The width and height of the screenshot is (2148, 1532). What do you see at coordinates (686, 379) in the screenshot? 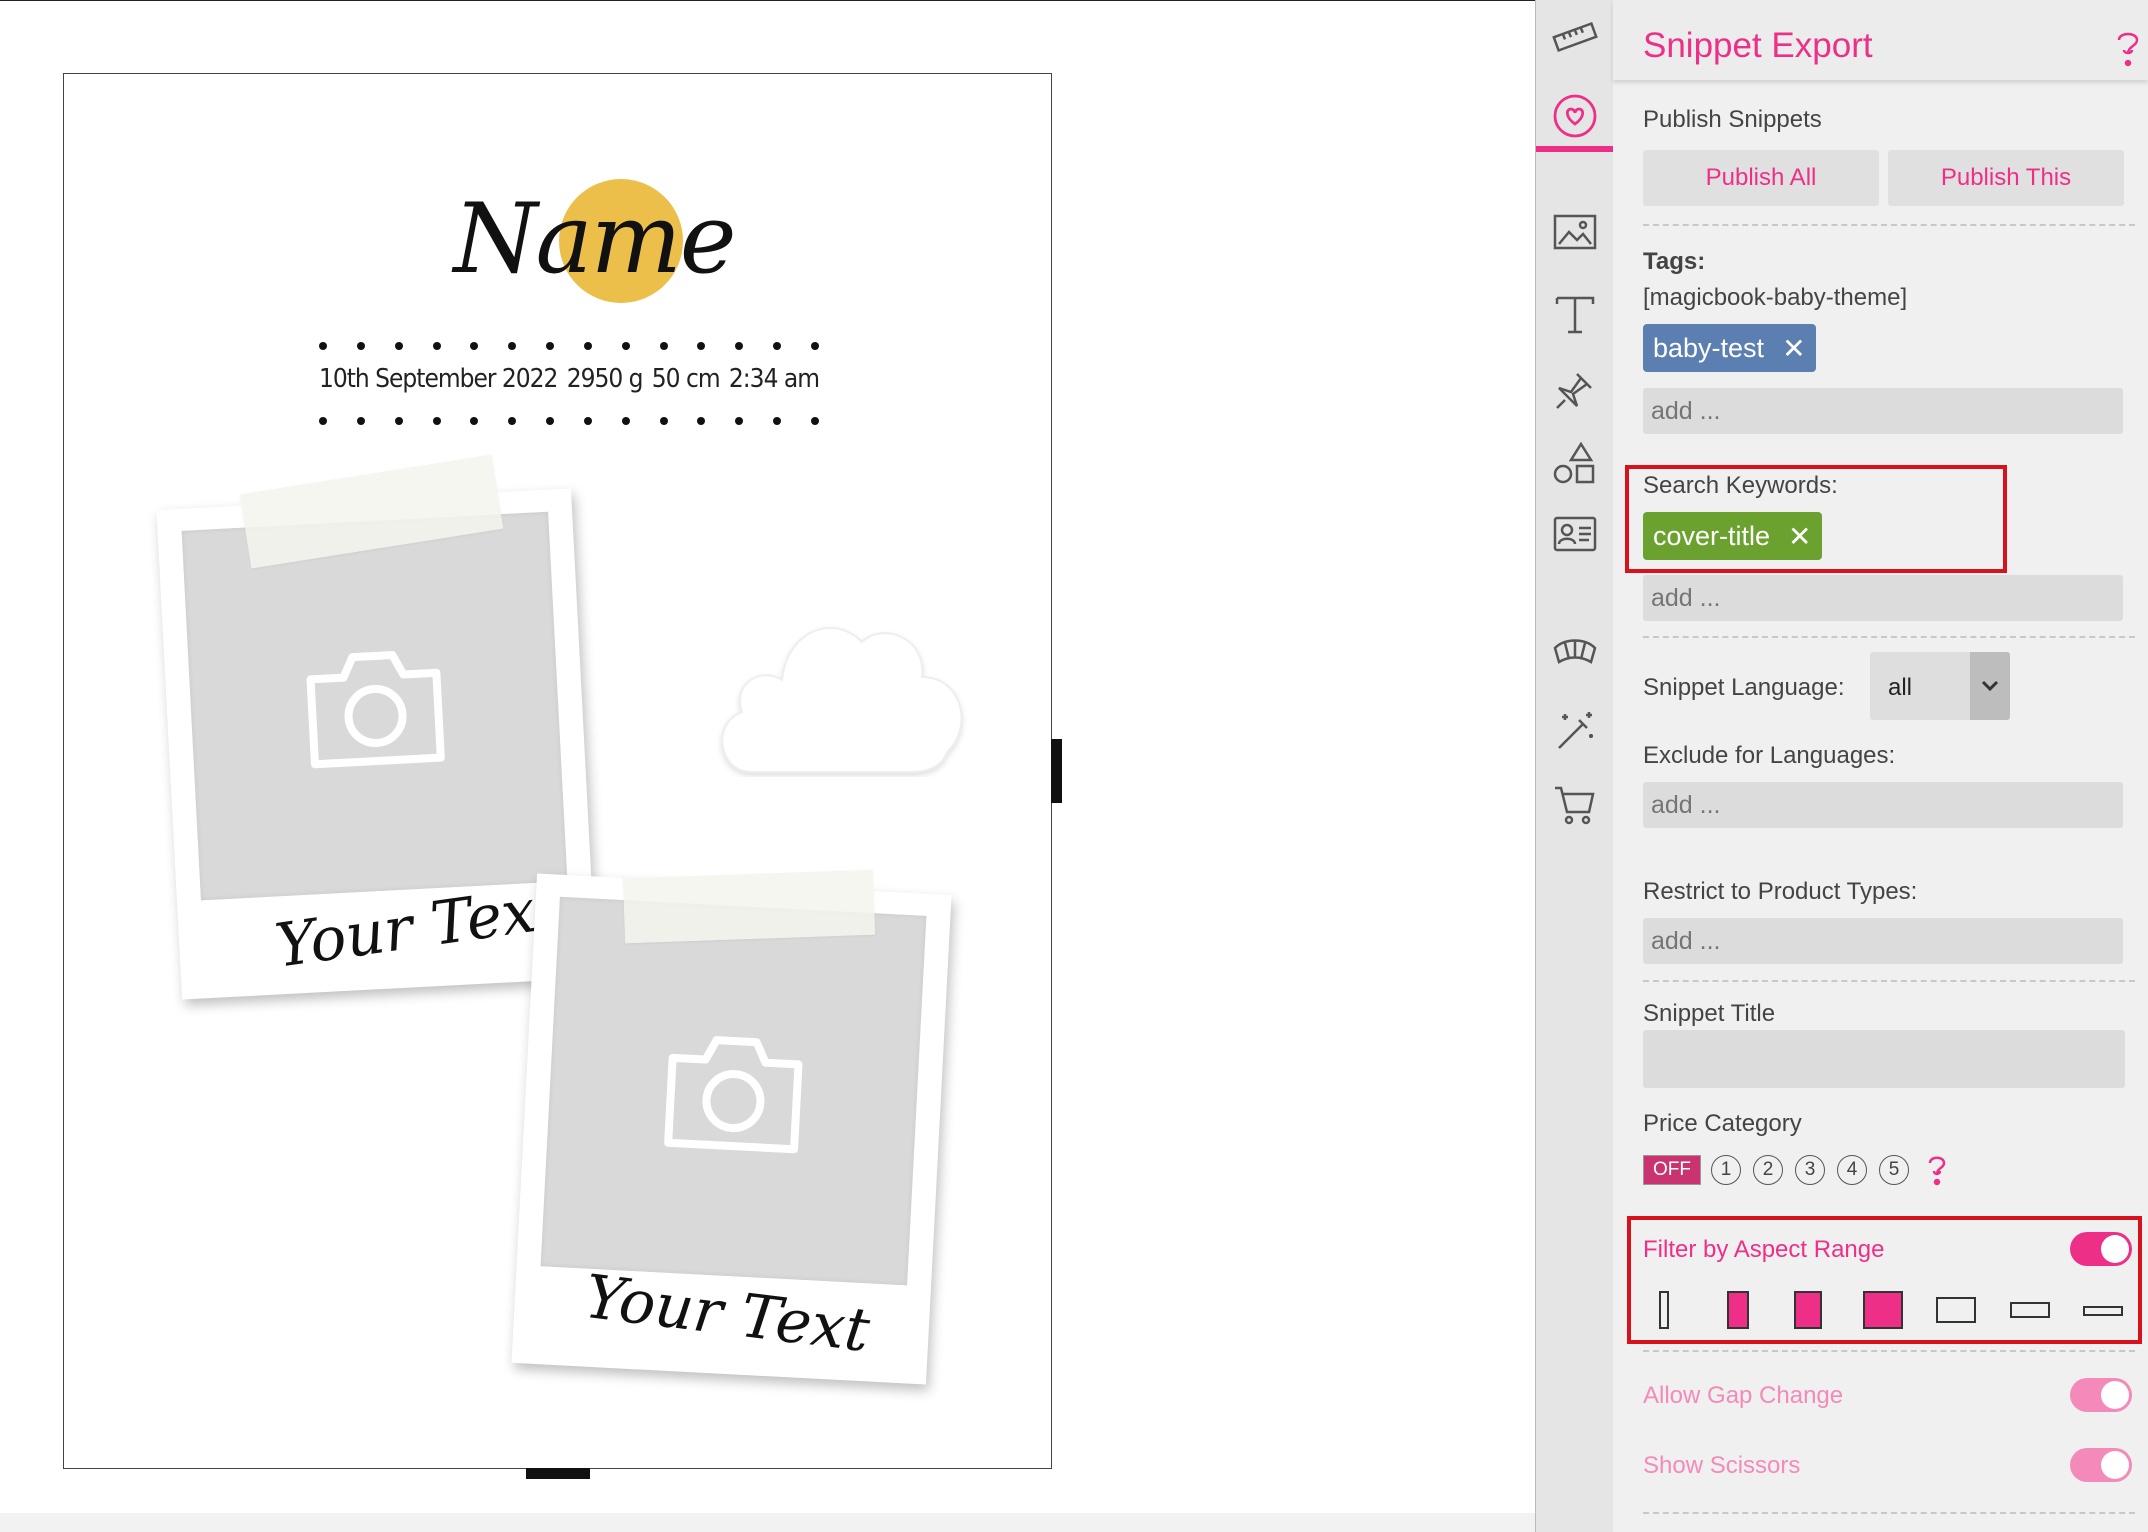
I see `birth-length: 50 cm` at bounding box center [686, 379].